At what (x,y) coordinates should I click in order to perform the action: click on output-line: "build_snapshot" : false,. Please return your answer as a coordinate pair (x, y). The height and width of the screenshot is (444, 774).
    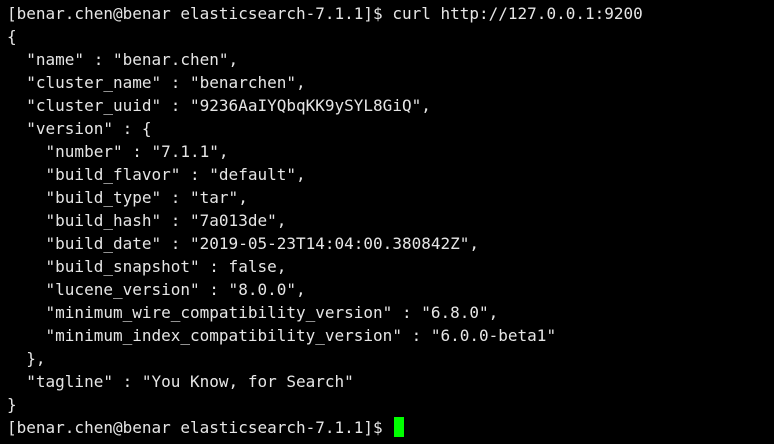
    Looking at the image, I should click on (147, 266).